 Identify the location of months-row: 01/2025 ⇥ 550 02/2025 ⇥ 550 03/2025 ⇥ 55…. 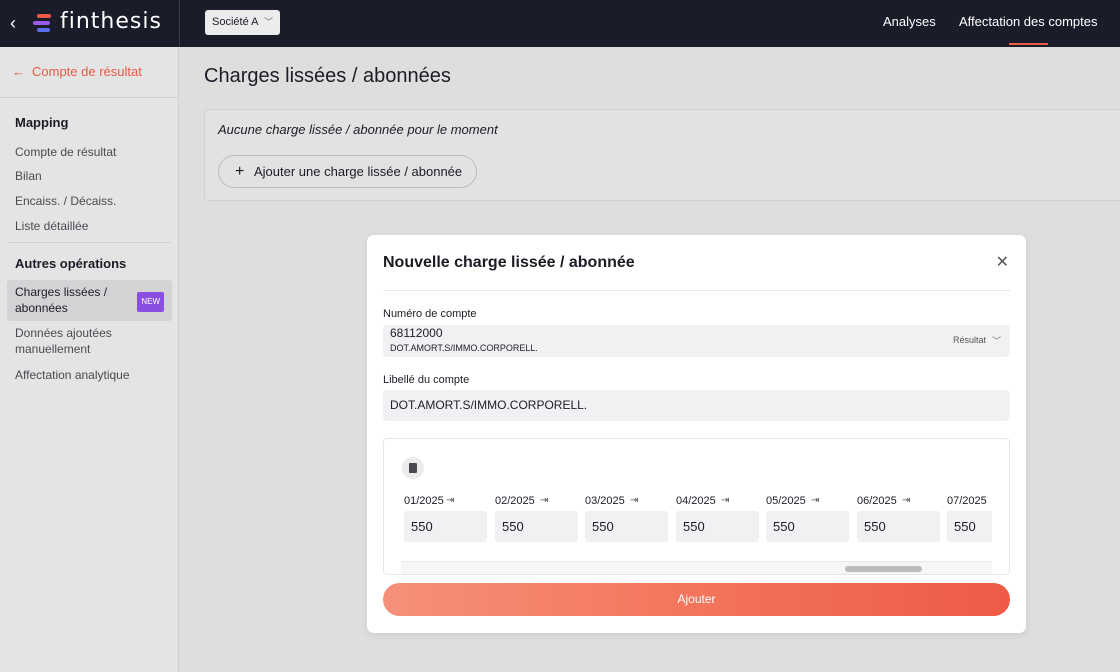
(698, 521).